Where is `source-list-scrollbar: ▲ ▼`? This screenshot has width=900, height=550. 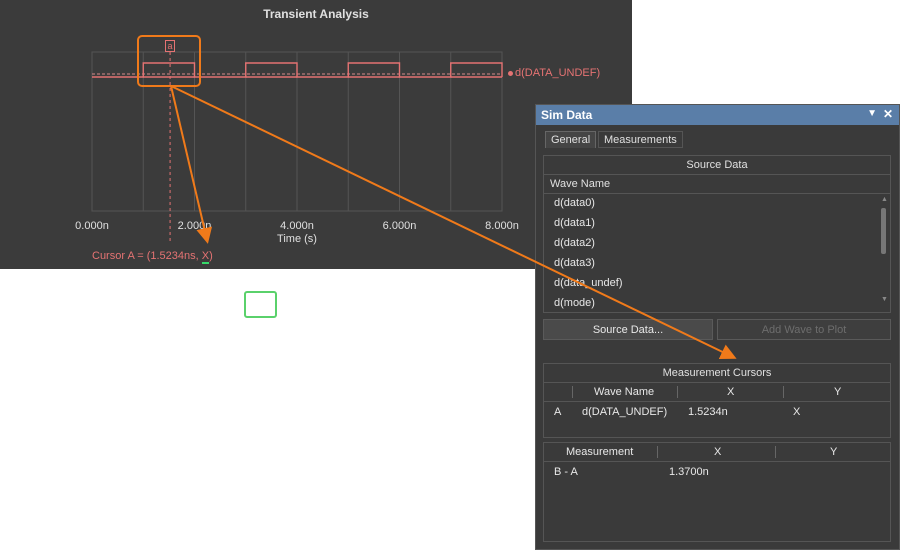 source-list-scrollbar: ▲ ▼ is located at coordinates (884, 252).